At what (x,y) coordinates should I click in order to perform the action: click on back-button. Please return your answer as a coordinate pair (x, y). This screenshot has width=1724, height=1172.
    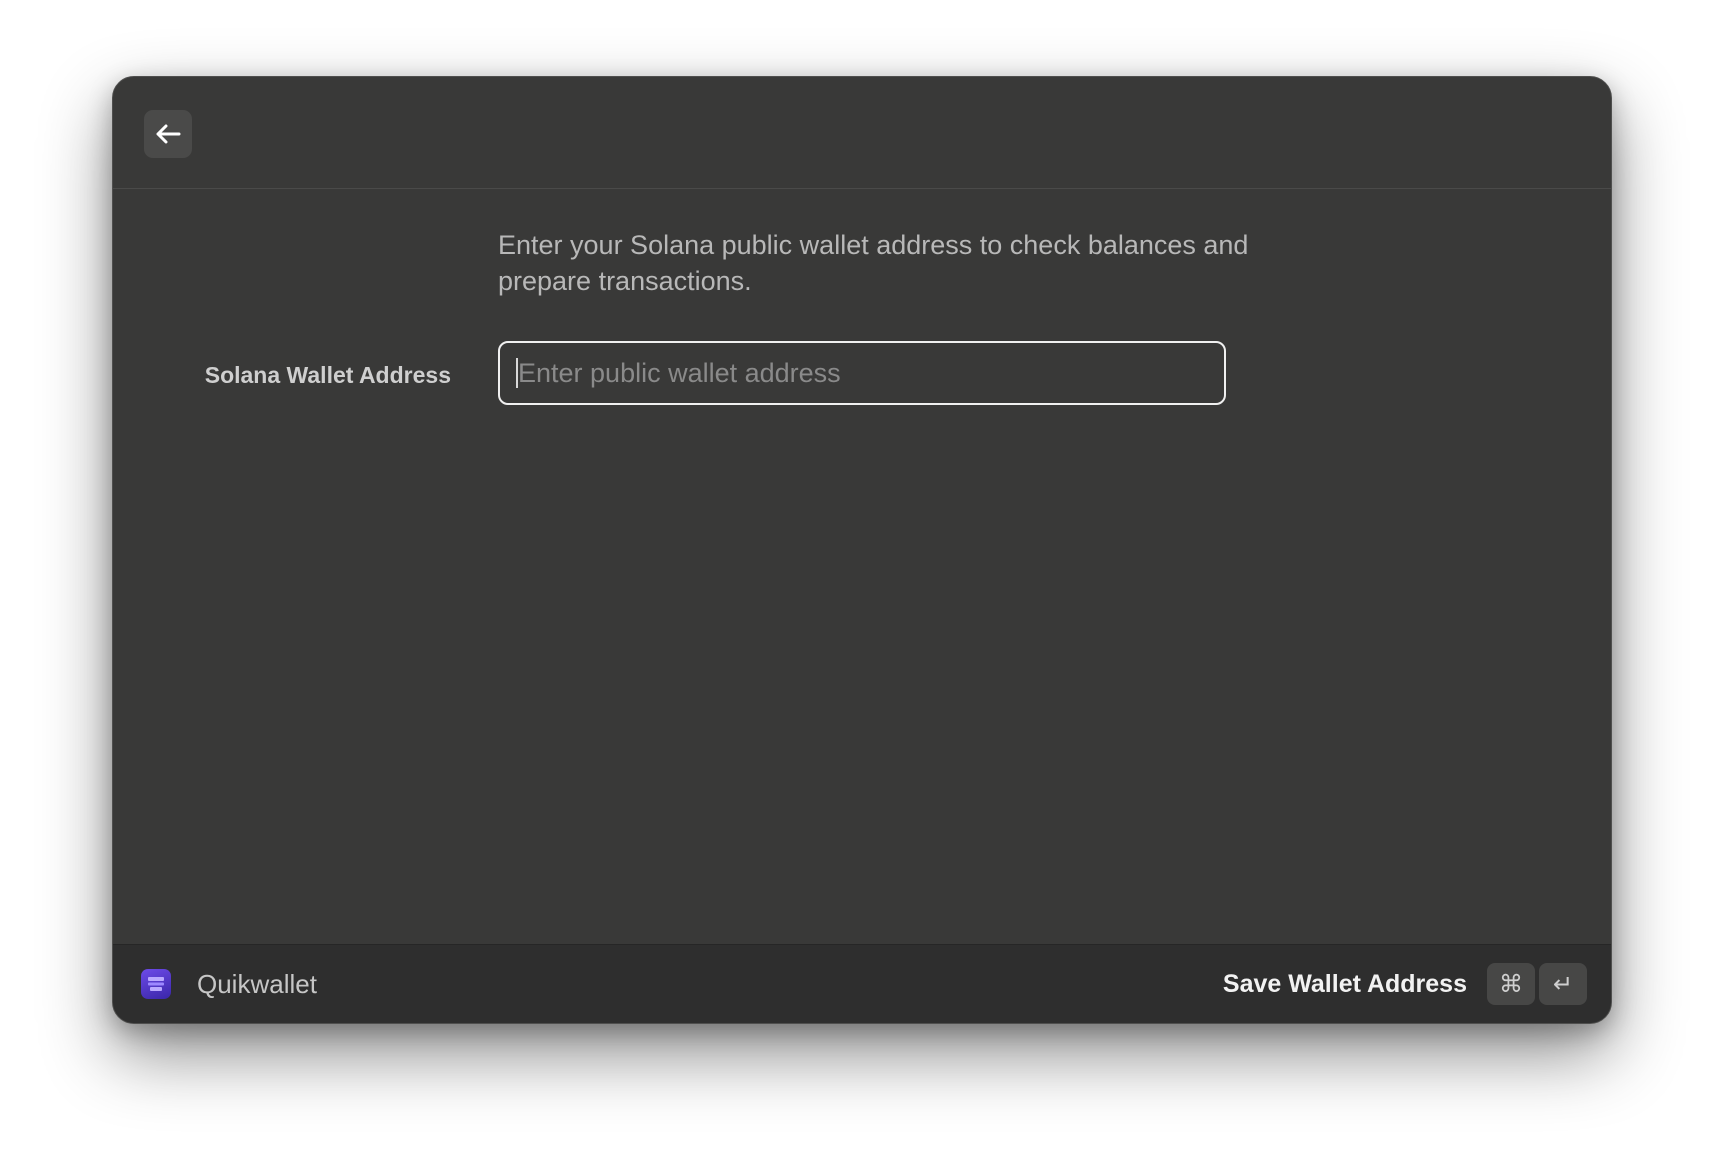
    Looking at the image, I should click on (168, 134).